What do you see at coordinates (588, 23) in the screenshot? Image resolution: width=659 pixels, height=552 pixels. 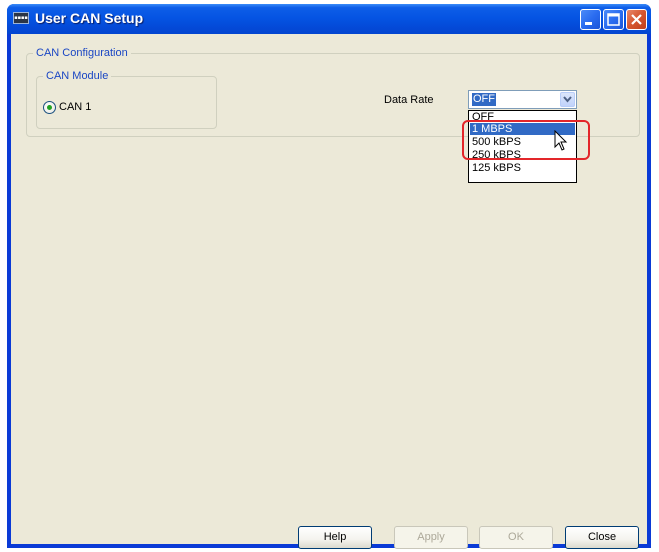 I see `minimize-icon` at bounding box center [588, 23].